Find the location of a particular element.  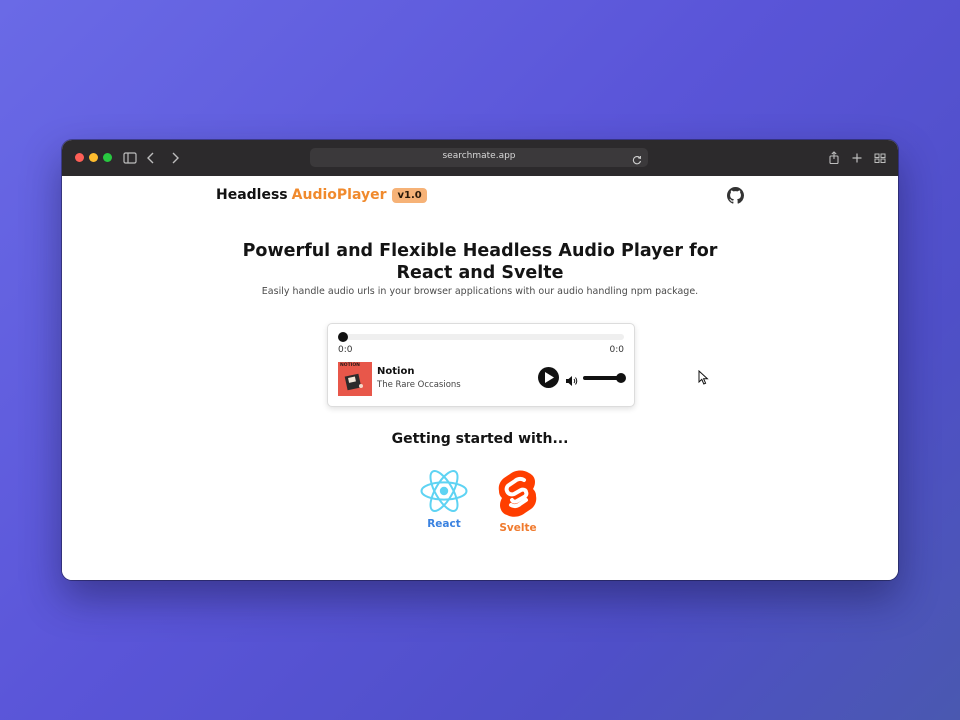

play-button is located at coordinates (548, 377).